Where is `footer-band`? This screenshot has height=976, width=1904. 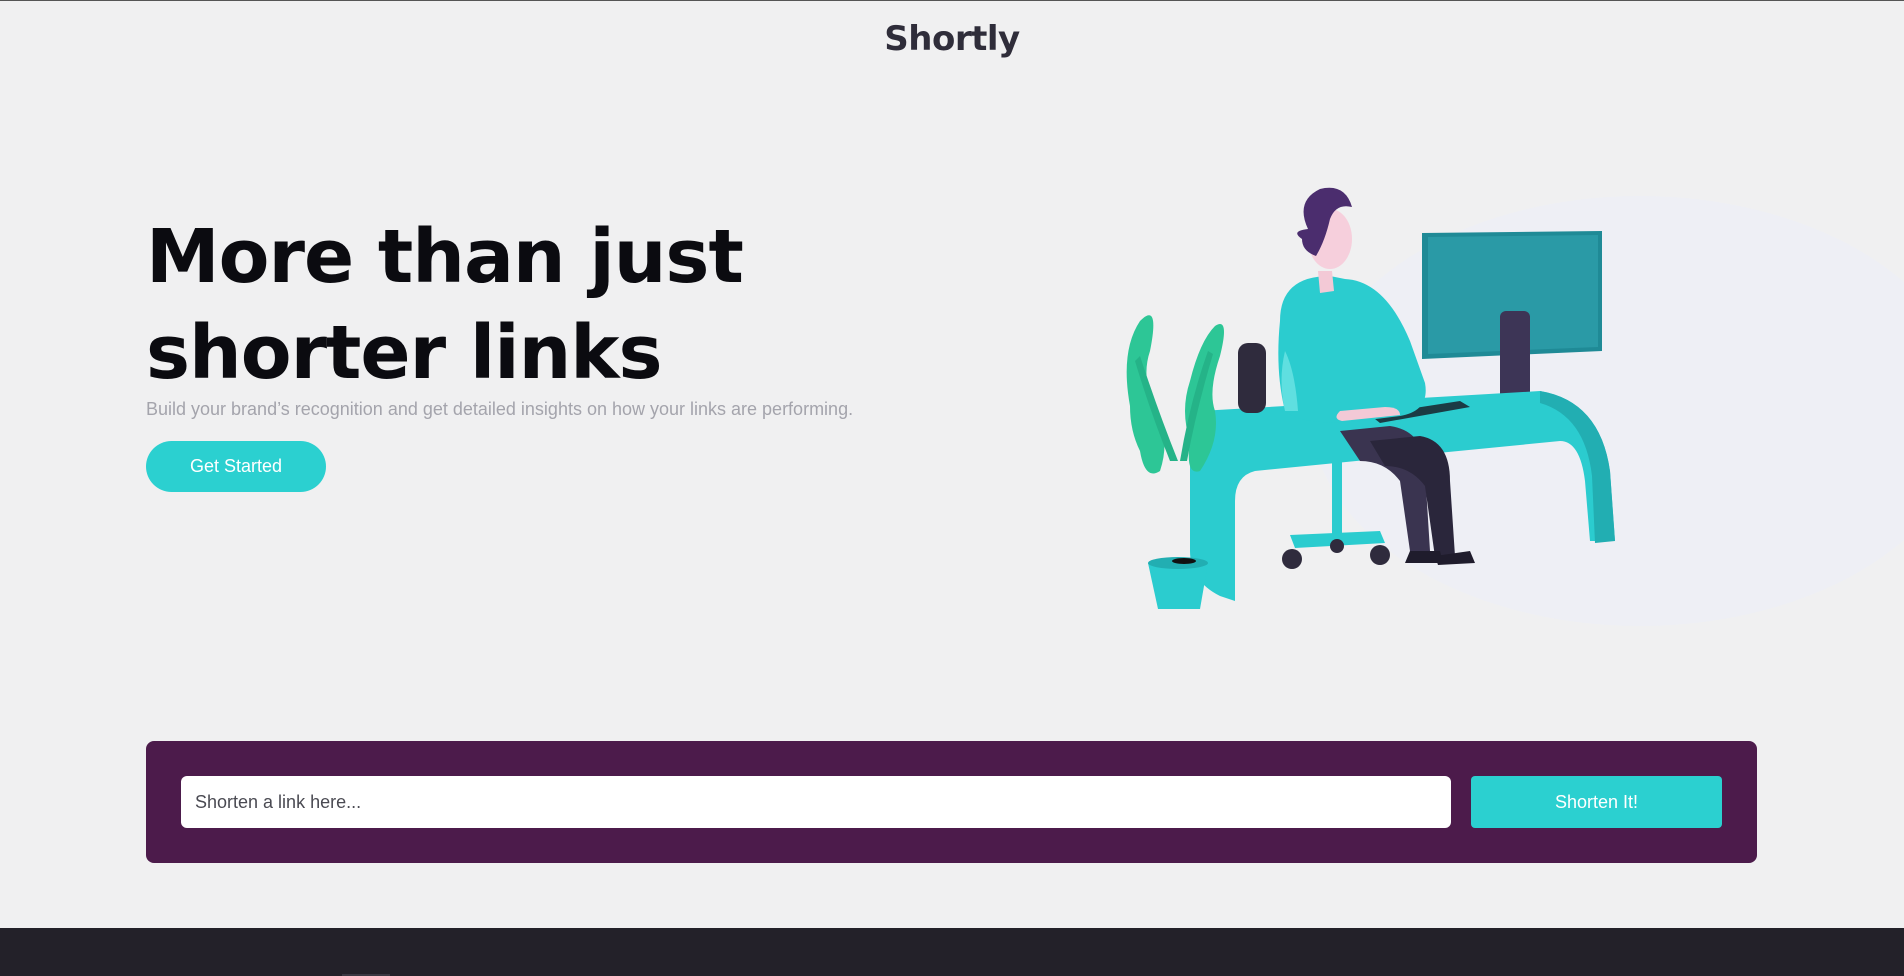
footer-band is located at coordinates (952, 952).